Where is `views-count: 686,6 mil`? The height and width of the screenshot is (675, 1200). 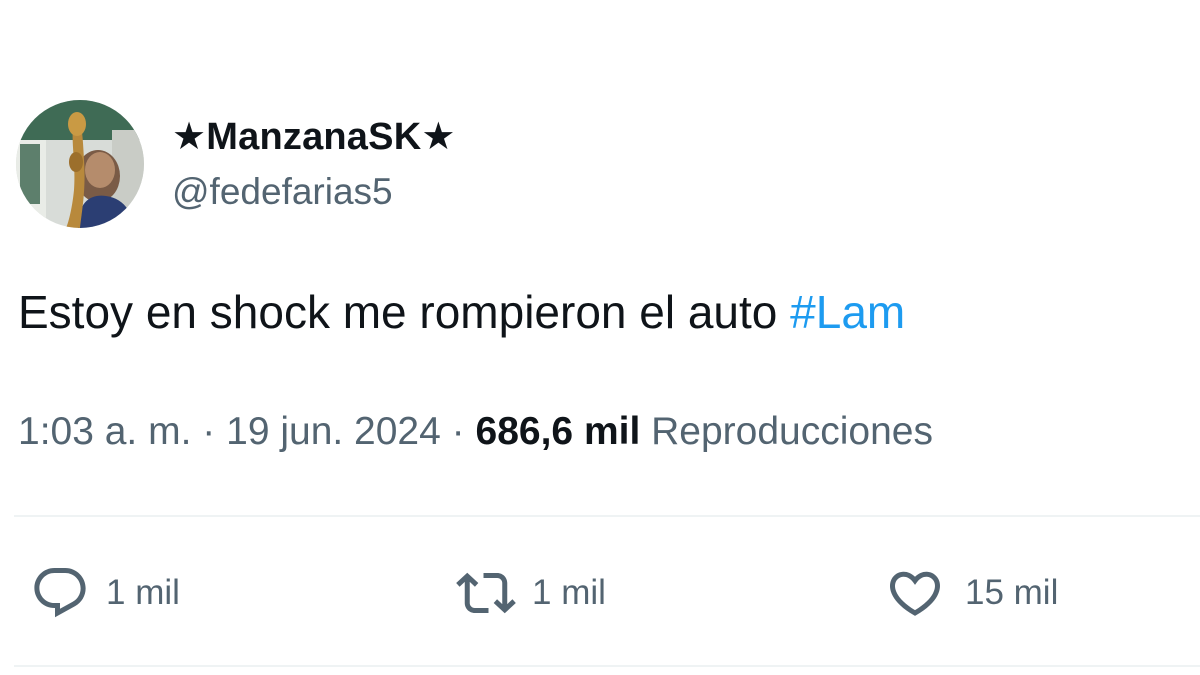 views-count: 686,6 mil is located at coordinates (558, 431).